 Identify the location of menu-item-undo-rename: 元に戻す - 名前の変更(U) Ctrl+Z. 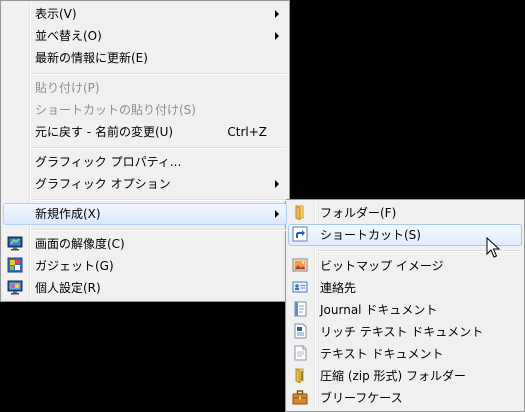
(145, 132).